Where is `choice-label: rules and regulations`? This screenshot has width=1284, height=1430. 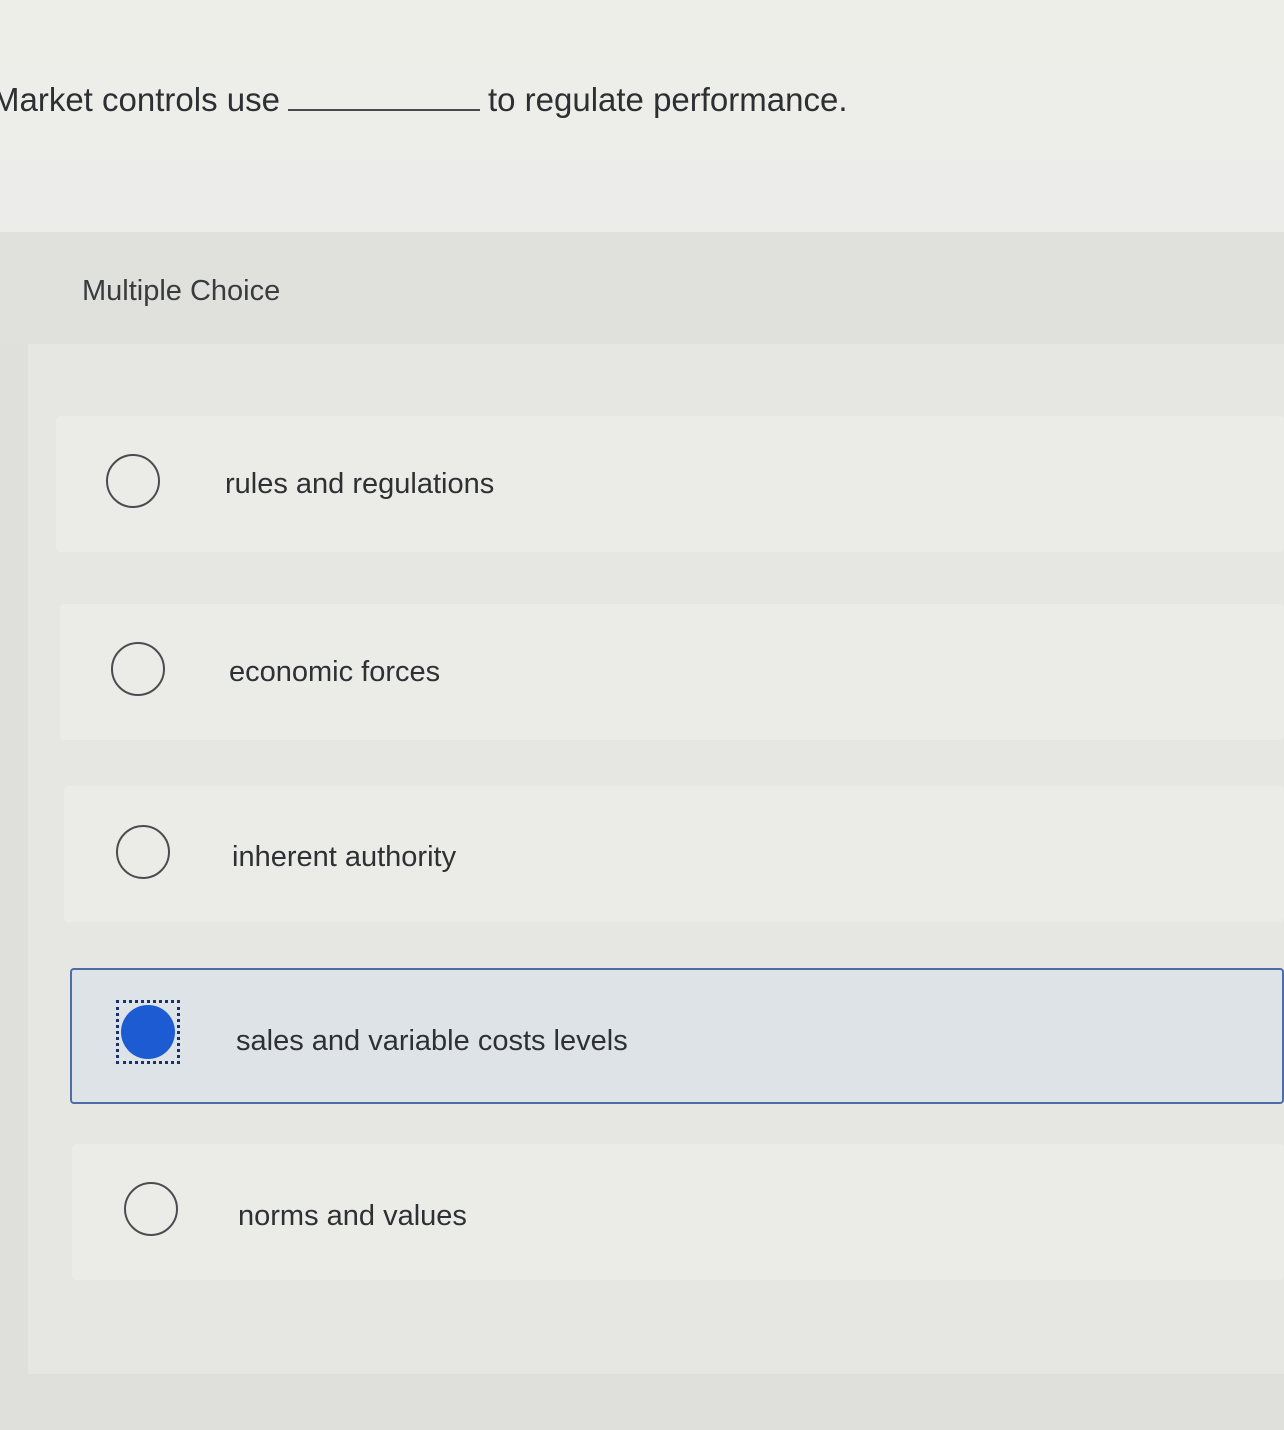
choice-label: rules and regulations is located at coordinates (360, 484).